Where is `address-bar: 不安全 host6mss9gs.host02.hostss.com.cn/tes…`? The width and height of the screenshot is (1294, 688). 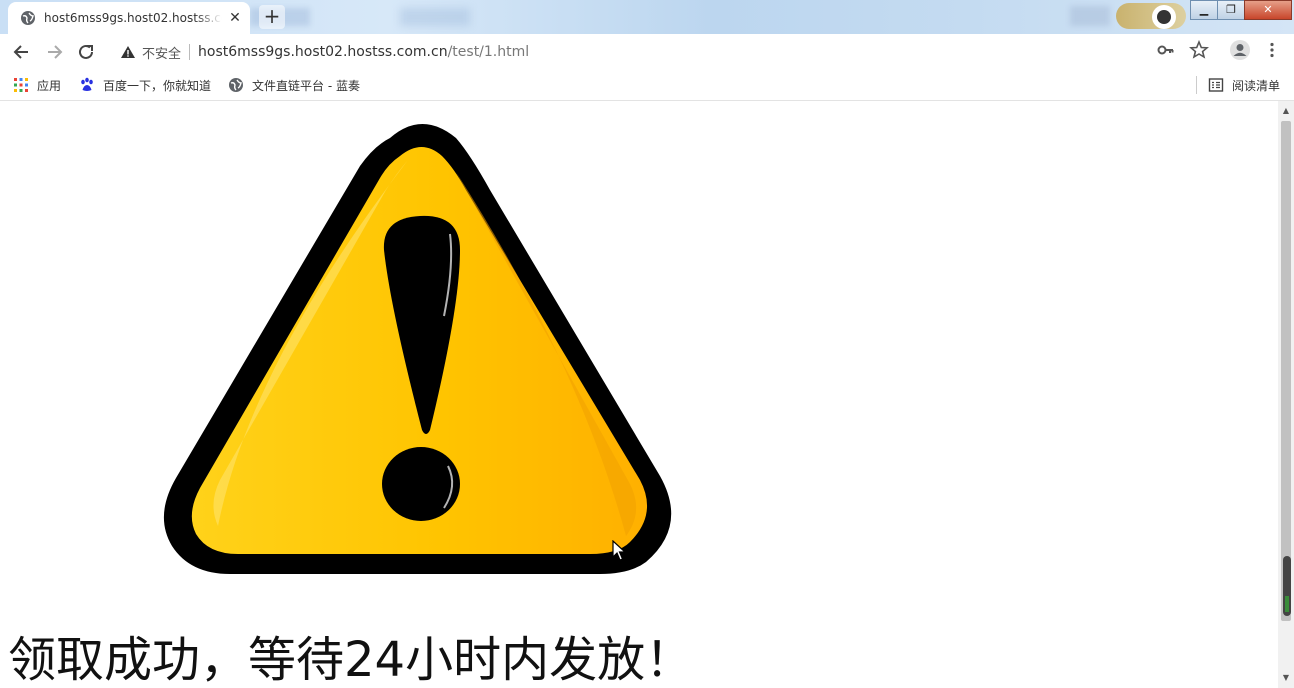 address-bar: 不安全 host6mss9gs.host02.hostss.com.cn/tes… is located at coordinates (646, 52).